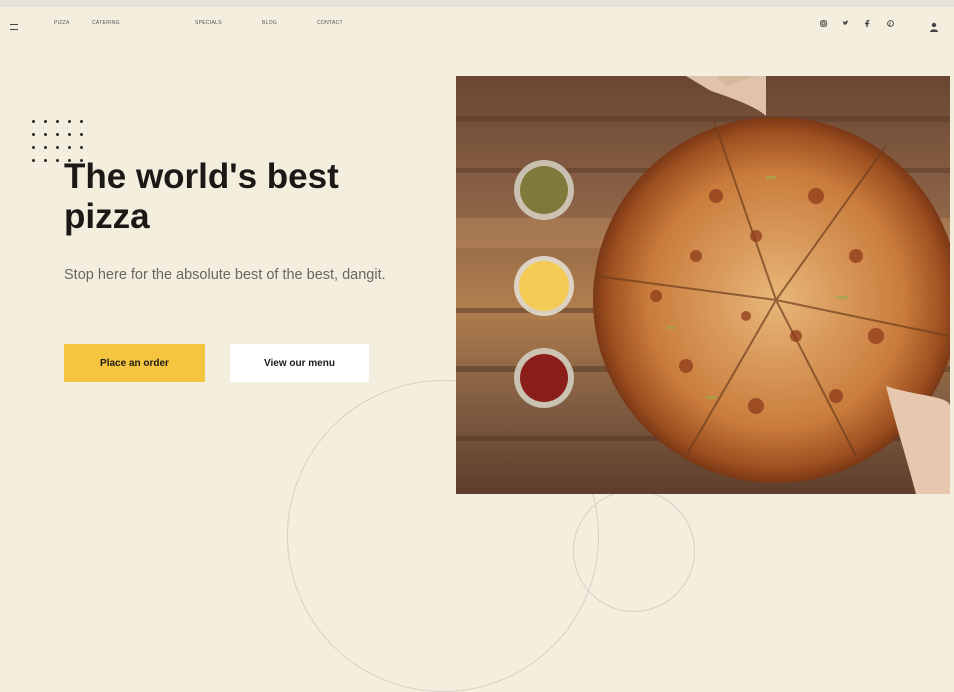 Image resolution: width=954 pixels, height=692 pixels. What do you see at coordinates (208, 23) in the screenshot?
I see `nav-link-3: Specials` at bounding box center [208, 23].